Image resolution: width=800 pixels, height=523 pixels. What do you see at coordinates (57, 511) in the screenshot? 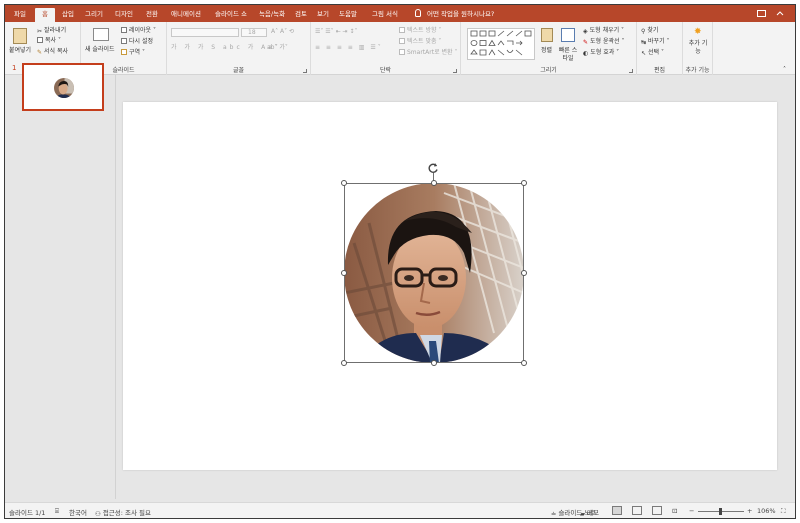
I see `spellcheck-icon: ⌸` at bounding box center [57, 511].